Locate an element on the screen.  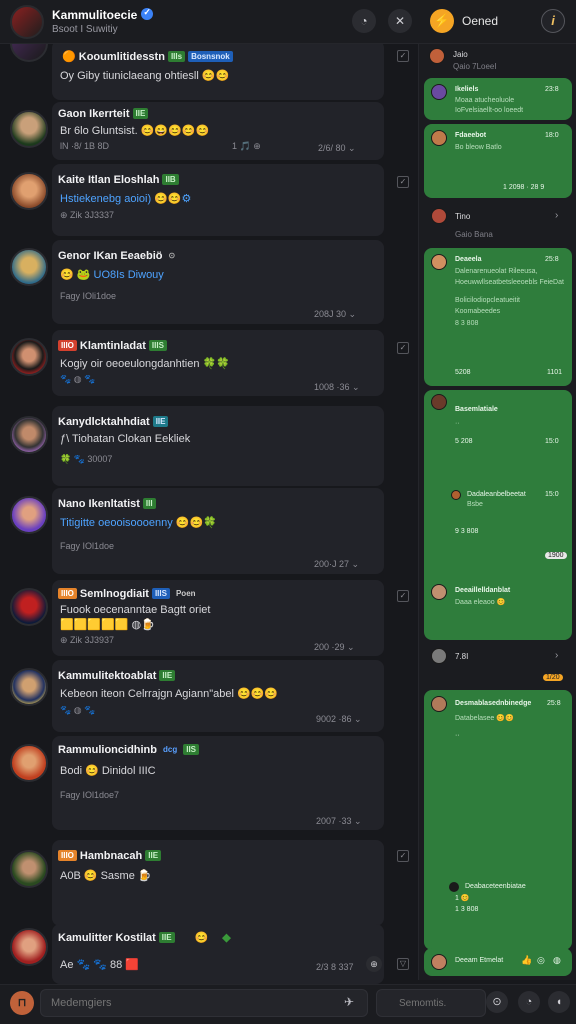
sender-name: Kammulitektoablat IIE is located at coordinates (117, 676).